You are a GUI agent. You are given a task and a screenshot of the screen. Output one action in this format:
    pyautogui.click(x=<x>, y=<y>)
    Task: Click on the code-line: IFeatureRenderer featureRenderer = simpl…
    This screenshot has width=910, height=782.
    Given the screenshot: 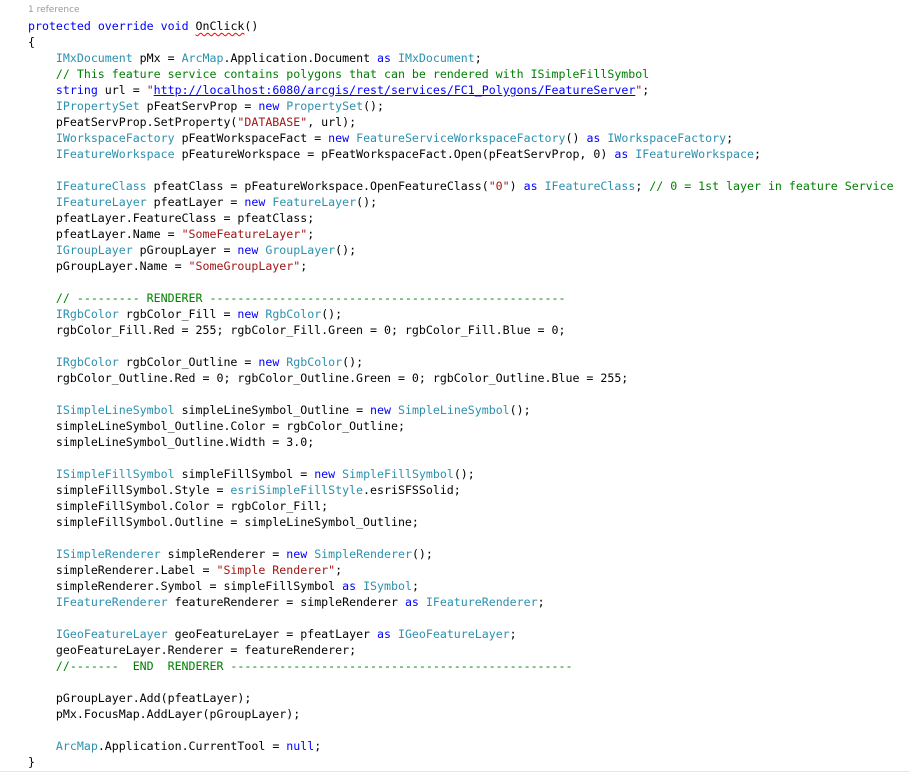 What is the action you would take?
    pyautogui.click(x=461, y=602)
    